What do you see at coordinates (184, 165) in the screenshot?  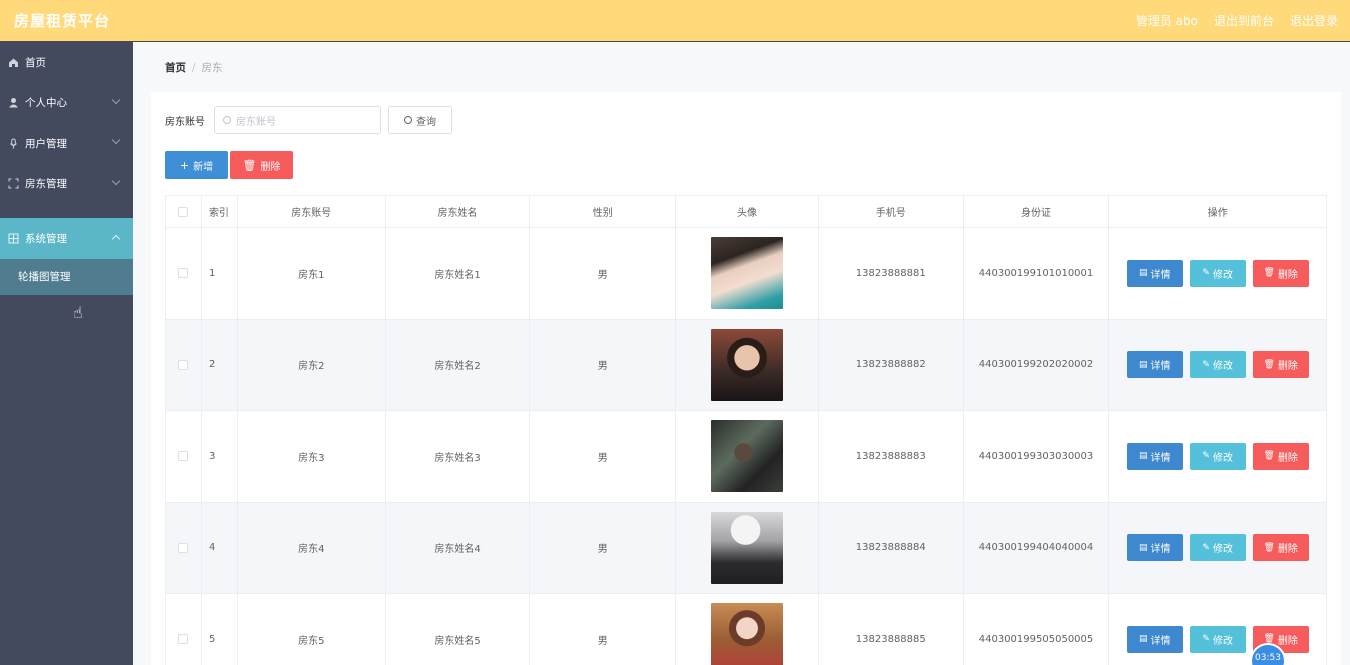 I see `plus-icon: +` at bounding box center [184, 165].